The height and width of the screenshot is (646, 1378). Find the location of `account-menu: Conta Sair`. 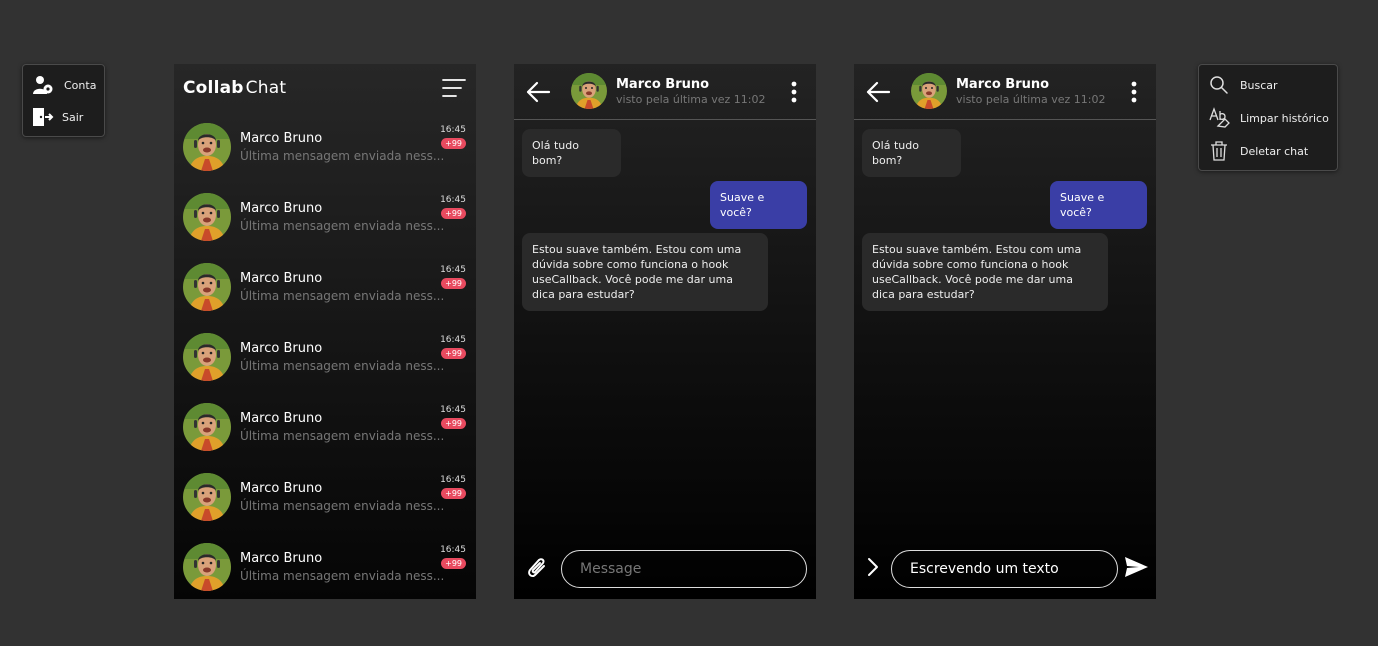

account-menu: Conta Sair is located at coordinates (63, 100).